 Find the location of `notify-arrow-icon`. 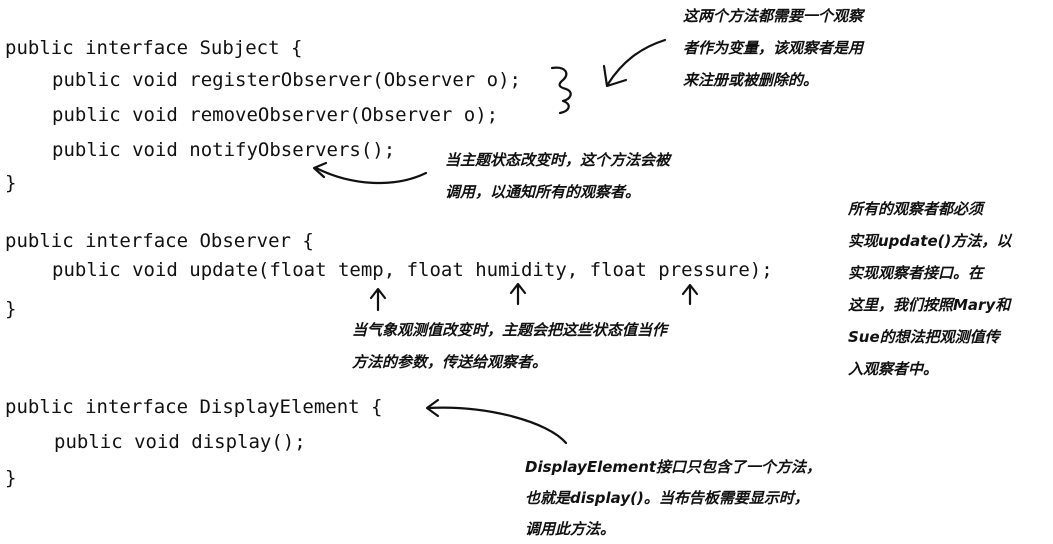

notify-arrow-icon is located at coordinates (371, 175).